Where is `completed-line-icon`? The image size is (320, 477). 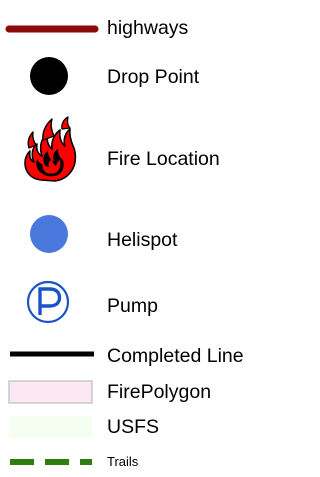 completed-line-icon is located at coordinates (52, 354).